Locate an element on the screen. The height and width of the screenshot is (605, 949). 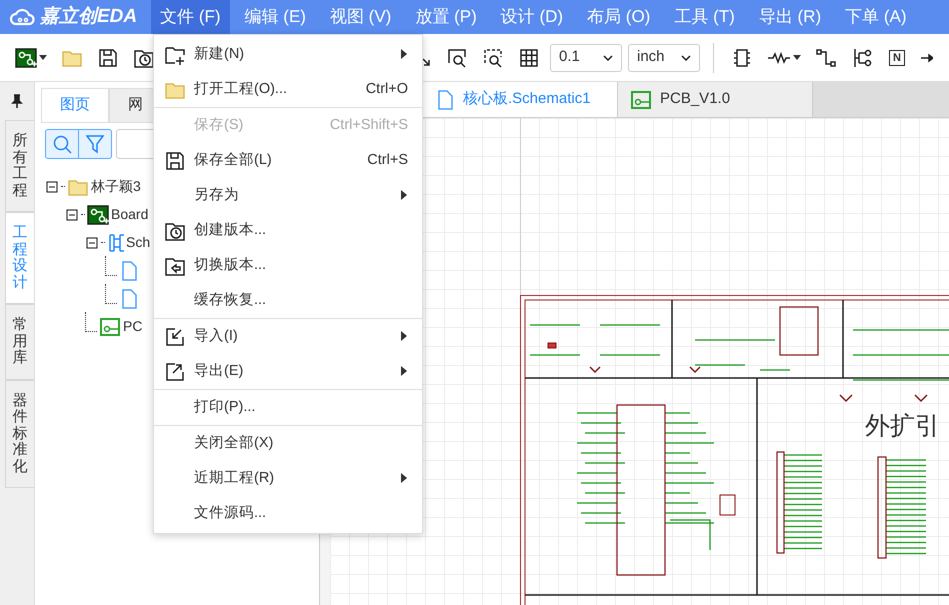
pin-icon is located at coordinates (17, 101).